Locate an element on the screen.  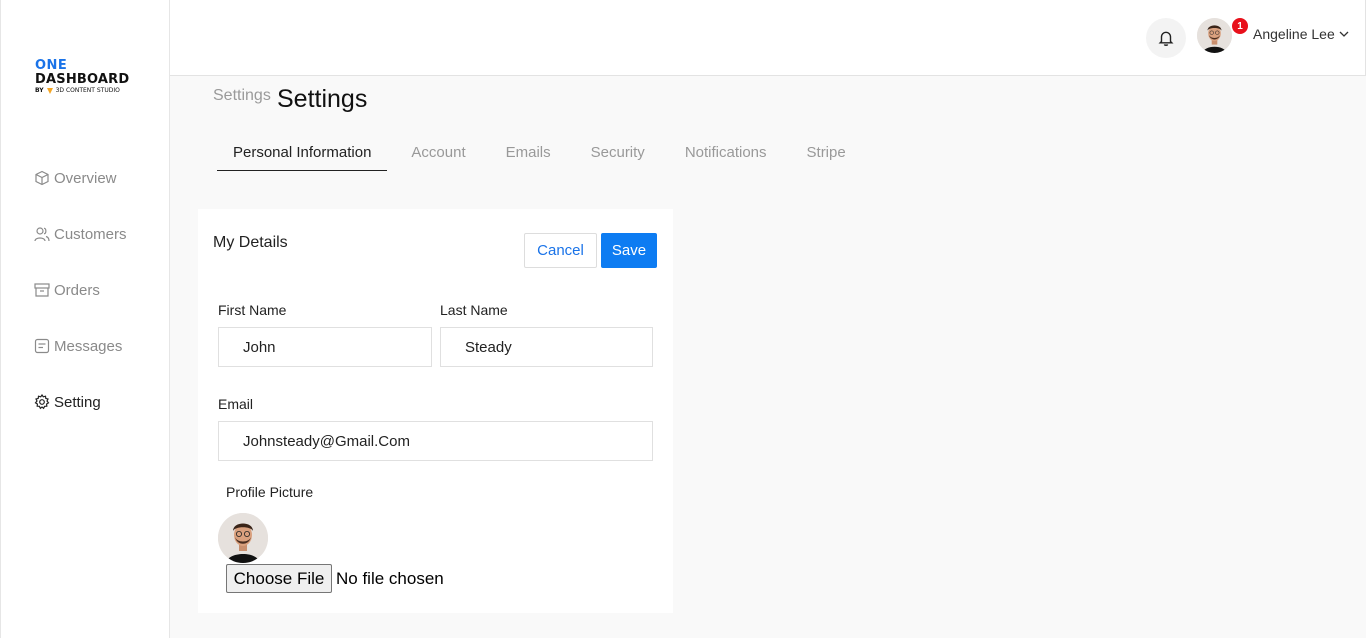
breadcrumb: Settings is located at coordinates (242, 96).